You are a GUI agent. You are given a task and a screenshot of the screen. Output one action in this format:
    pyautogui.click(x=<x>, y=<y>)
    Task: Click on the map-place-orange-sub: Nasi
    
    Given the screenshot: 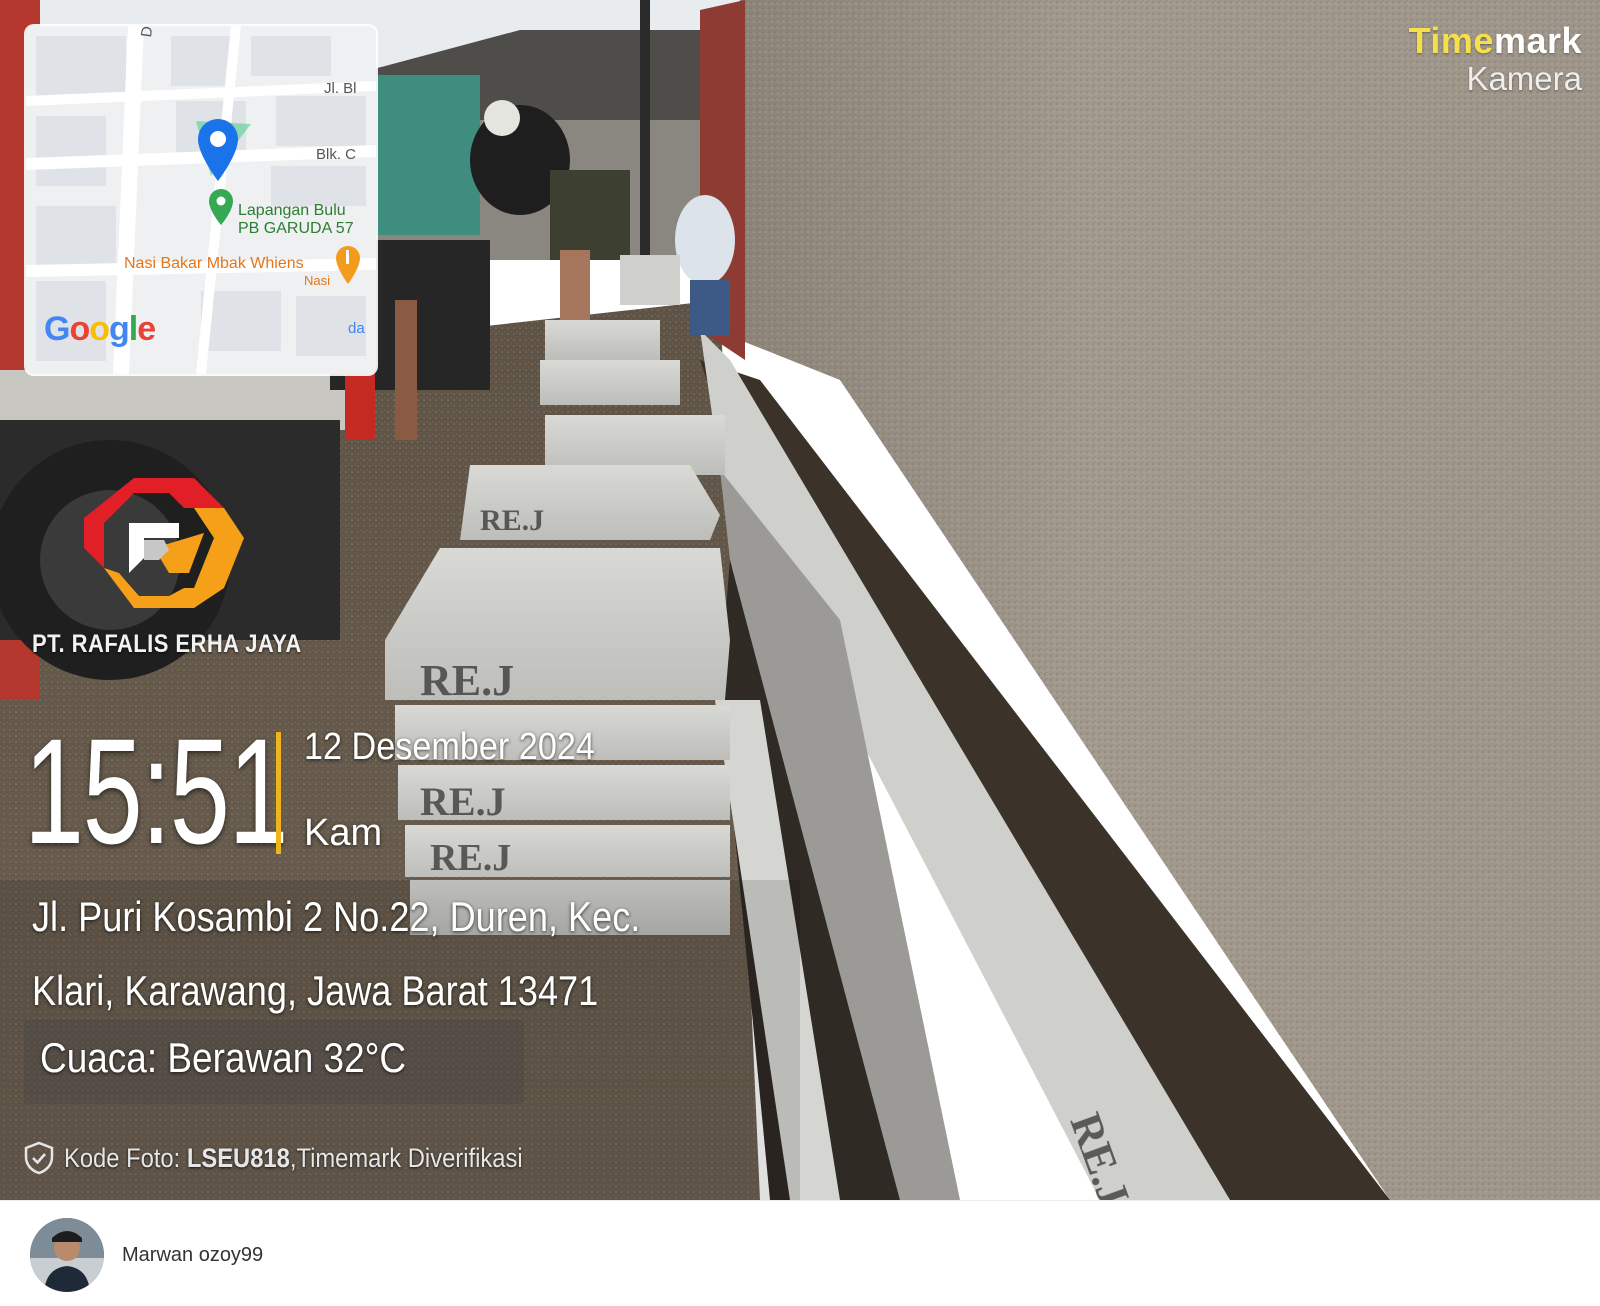 What is the action you would take?
    pyautogui.click(x=317, y=280)
    